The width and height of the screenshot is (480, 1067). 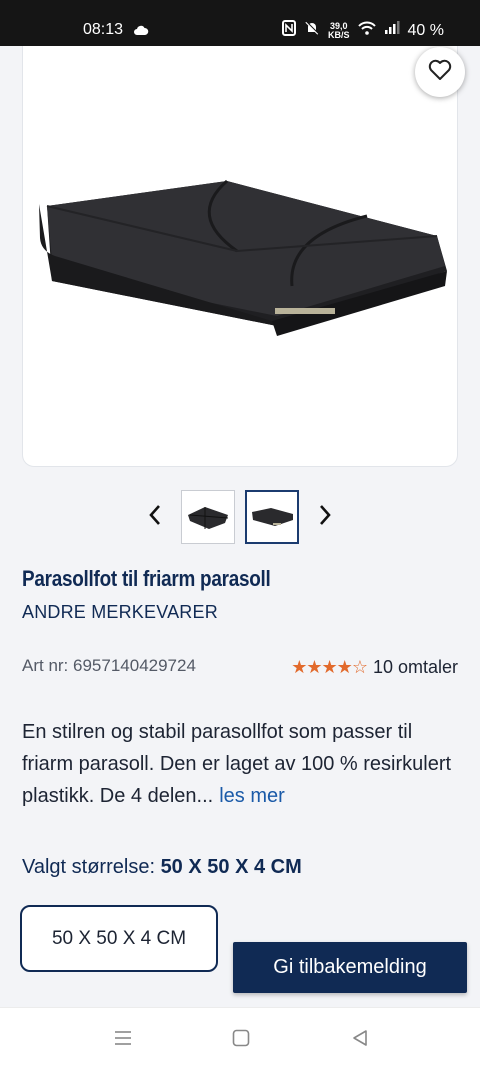 I want to click on recent-apps-button, so click(x=123, y=1040).